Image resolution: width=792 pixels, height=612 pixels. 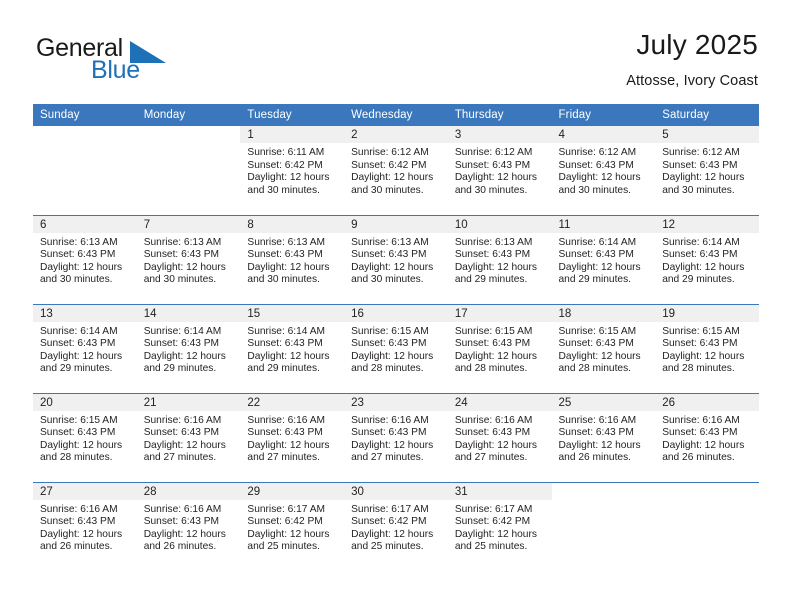 What do you see at coordinates (707, 313) in the screenshot?
I see `day-number: 19` at bounding box center [707, 313].